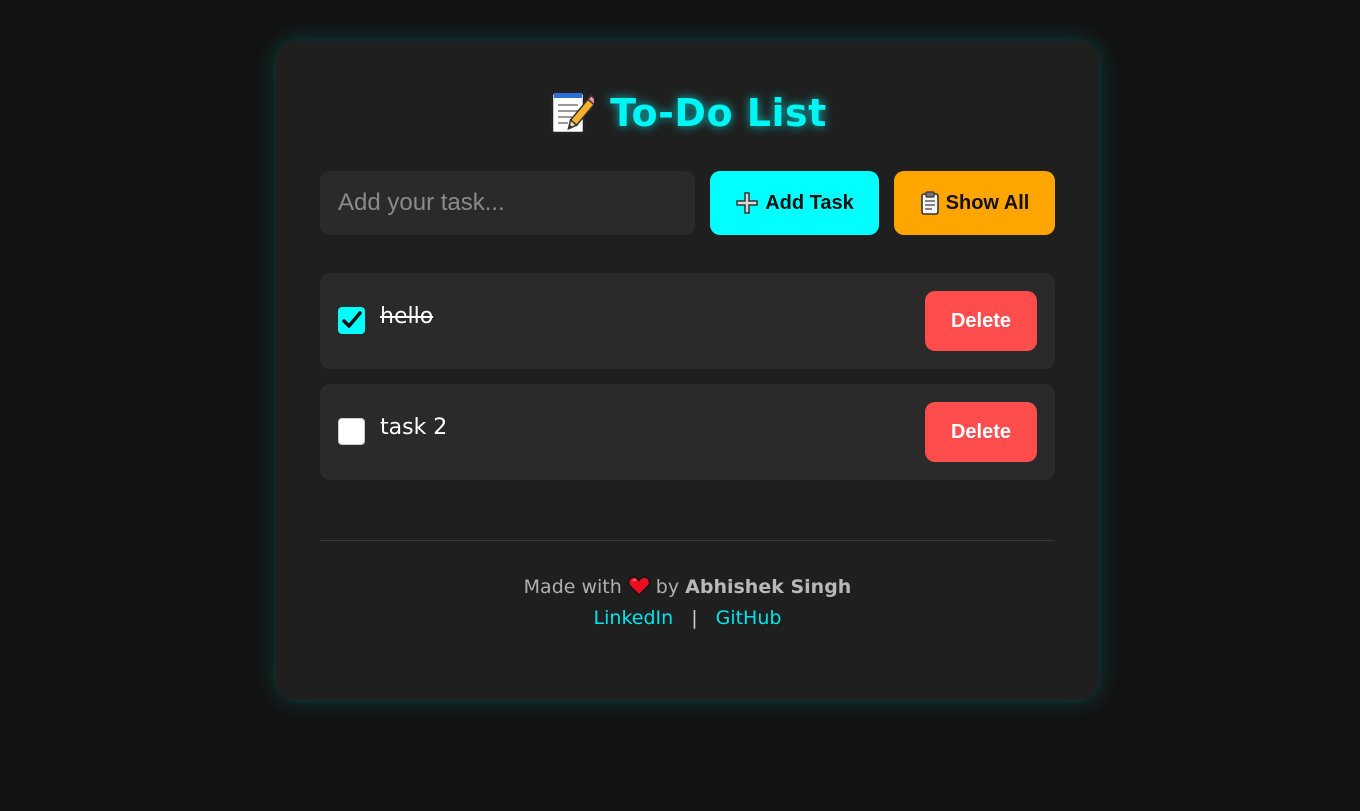  I want to click on github-link: GitHub, so click(749, 618).